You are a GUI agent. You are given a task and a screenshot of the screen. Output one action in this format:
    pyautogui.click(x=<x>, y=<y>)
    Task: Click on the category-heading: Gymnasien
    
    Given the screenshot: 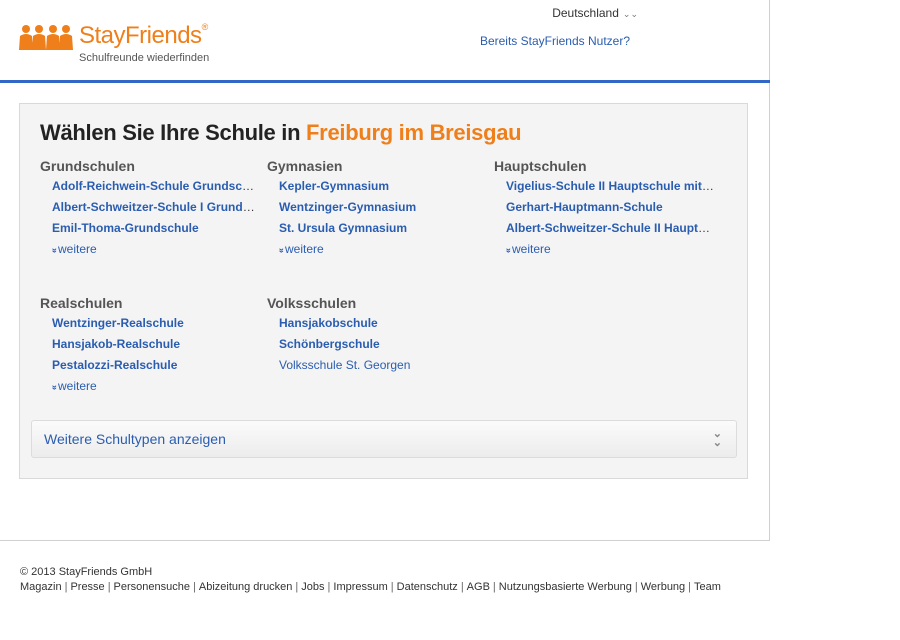 What is the action you would take?
    pyautogui.click(x=305, y=166)
    